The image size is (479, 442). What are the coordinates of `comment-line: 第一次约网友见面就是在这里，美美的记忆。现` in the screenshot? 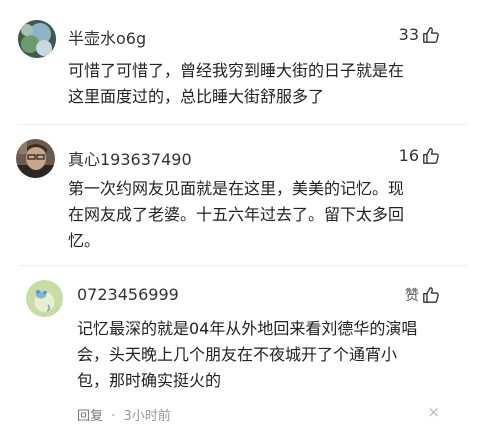 It's located at (236, 188).